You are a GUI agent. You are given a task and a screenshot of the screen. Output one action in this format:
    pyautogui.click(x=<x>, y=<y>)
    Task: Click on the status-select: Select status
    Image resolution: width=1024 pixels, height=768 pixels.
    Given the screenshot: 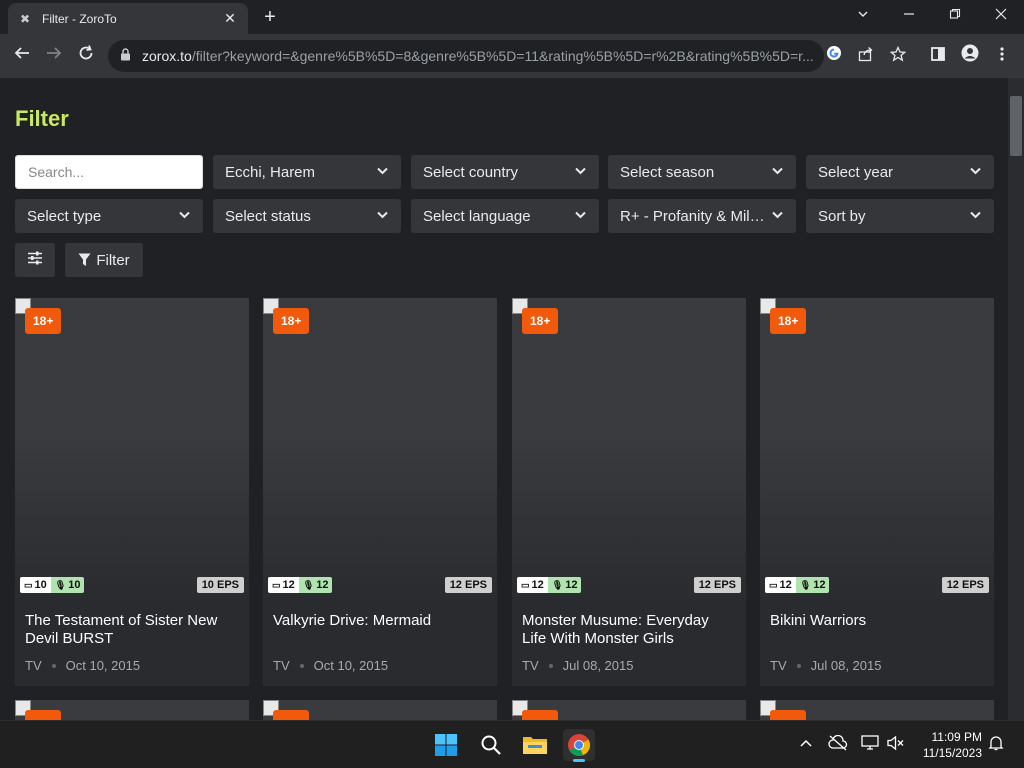 What is the action you would take?
    pyautogui.click(x=307, y=216)
    